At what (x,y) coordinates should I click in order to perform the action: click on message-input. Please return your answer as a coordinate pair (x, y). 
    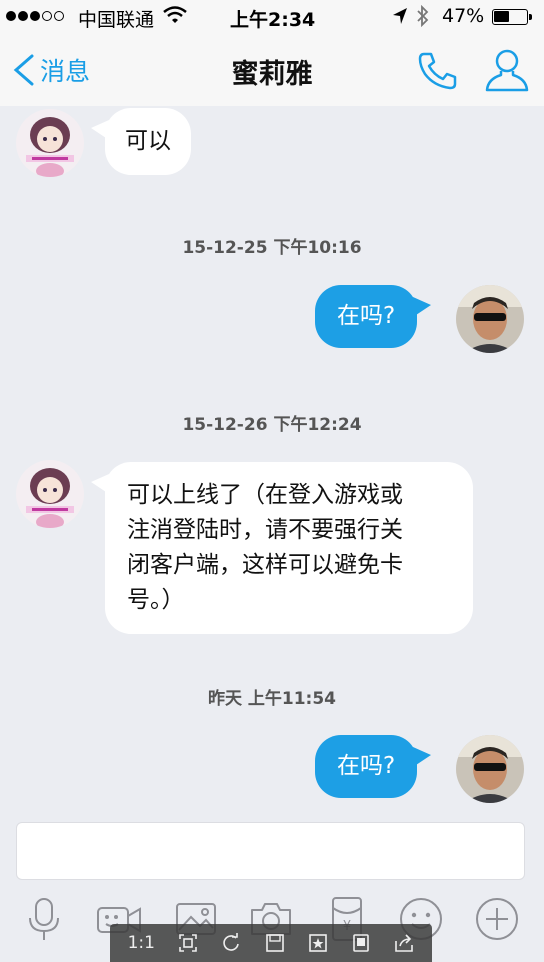
    Looking at the image, I should click on (270, 851).